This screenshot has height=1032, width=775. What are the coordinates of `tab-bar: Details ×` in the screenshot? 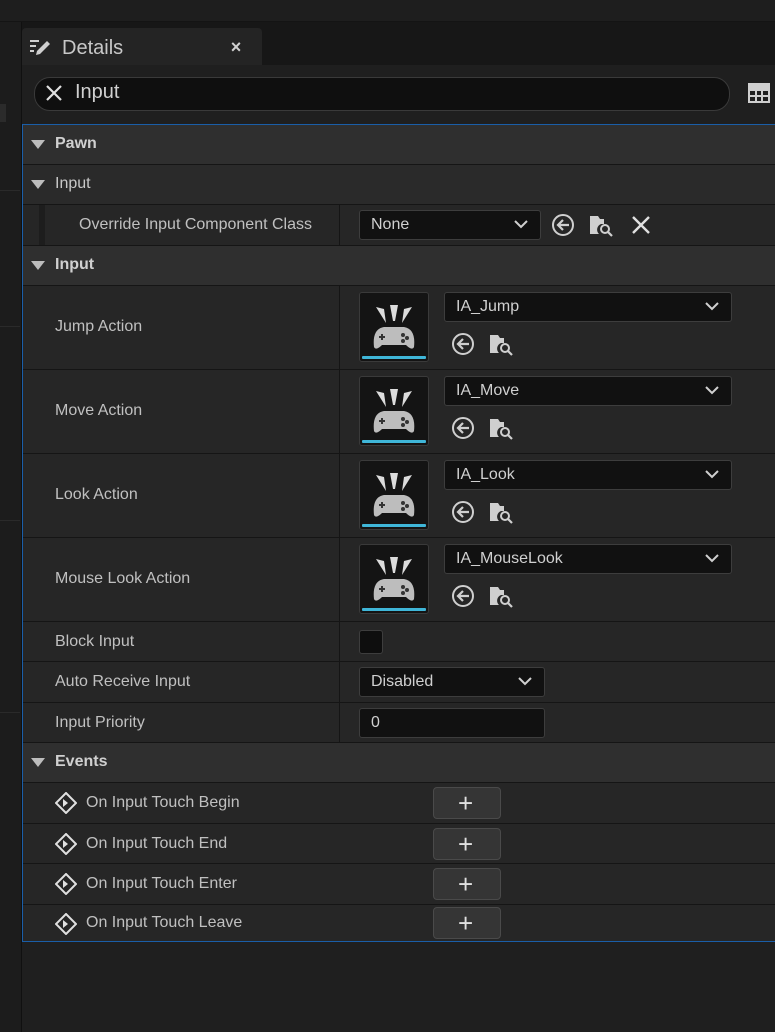 It's located at (398, 43).